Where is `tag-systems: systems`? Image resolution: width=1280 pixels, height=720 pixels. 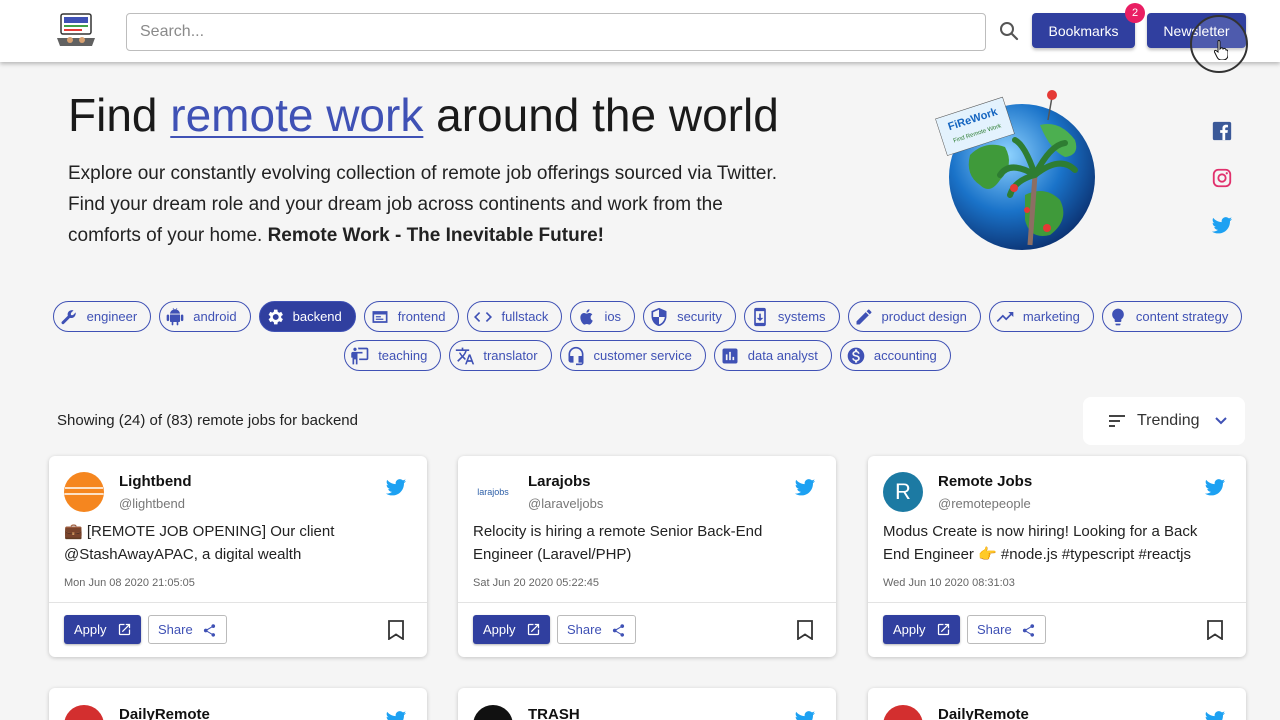 tag-systems: systems is located at coordinates (791, 316).